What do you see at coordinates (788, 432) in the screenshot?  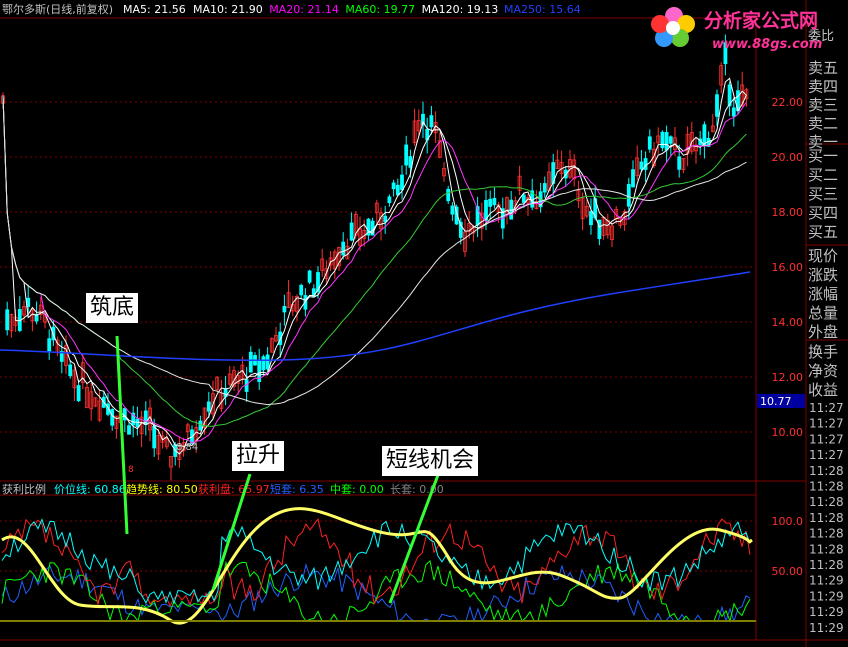 I see `price-axis-label: 10.00` at bounding box center [788, 432].